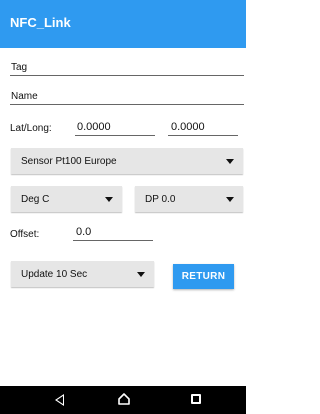 The image size is (320, 414). What do you see at coordinates (127, 98) in the screenshot?
I see `name-field: Name` at bounding box center [127, 98].